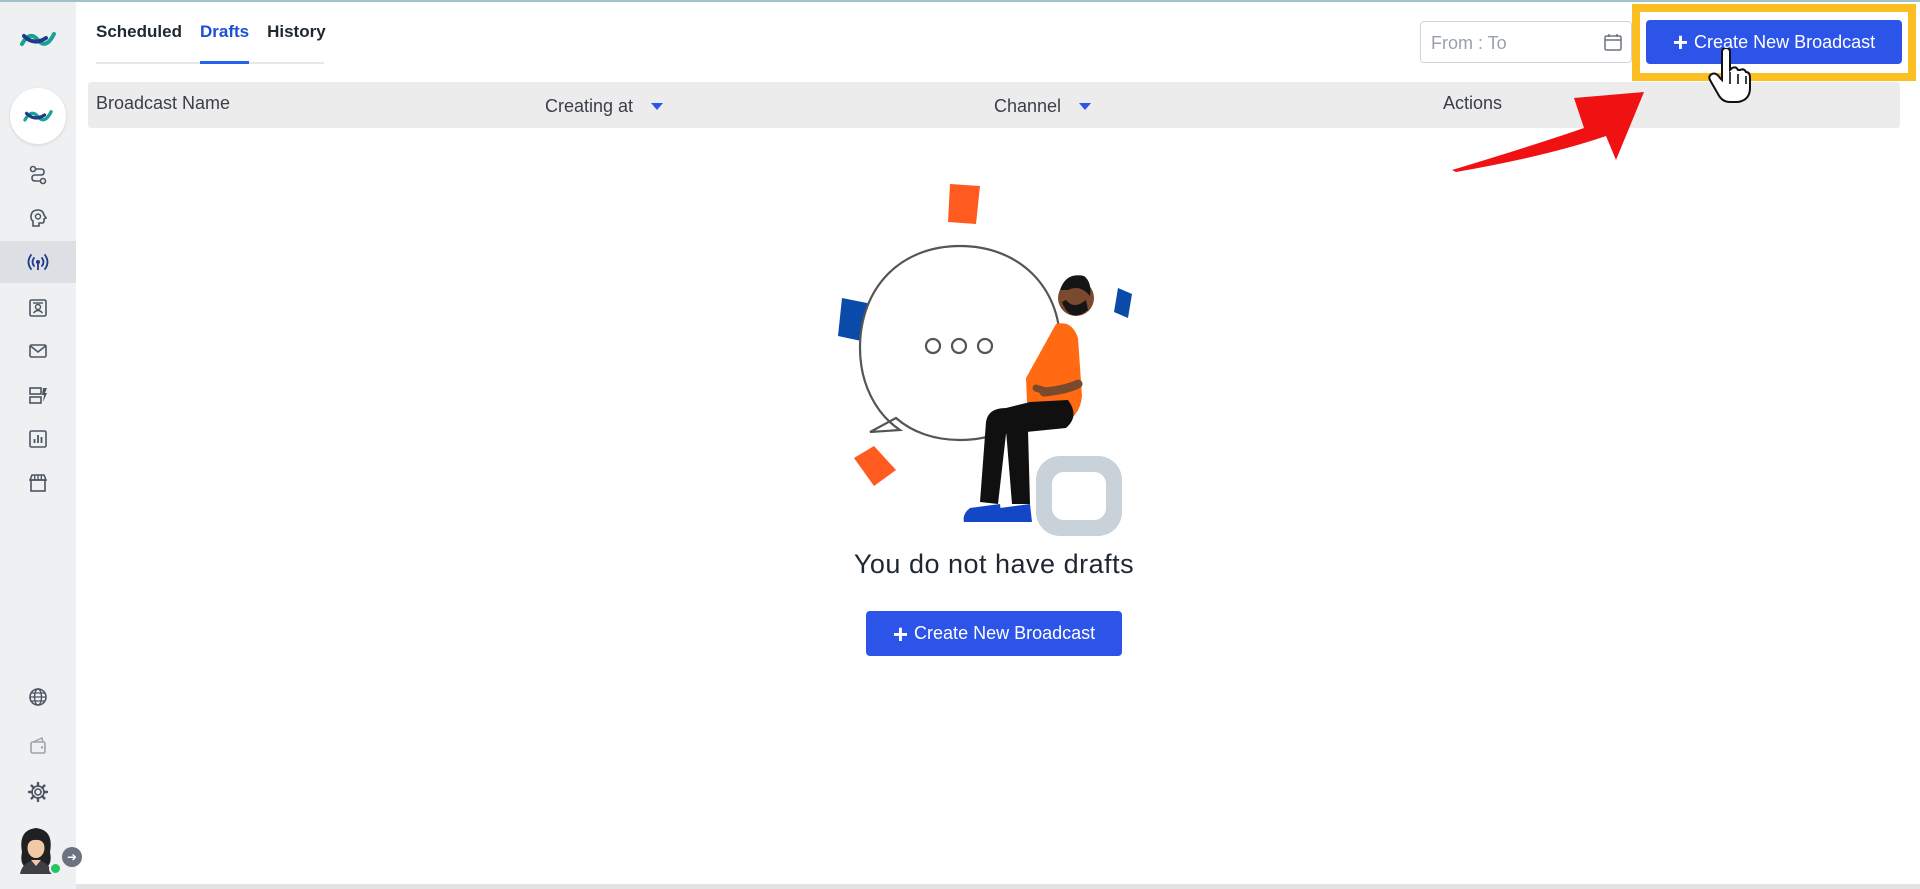 The width and height of the screenshot is (1920, 889). Describe the element at coordinates (960, 1) in the screenshot. I see `top-border` at that location.